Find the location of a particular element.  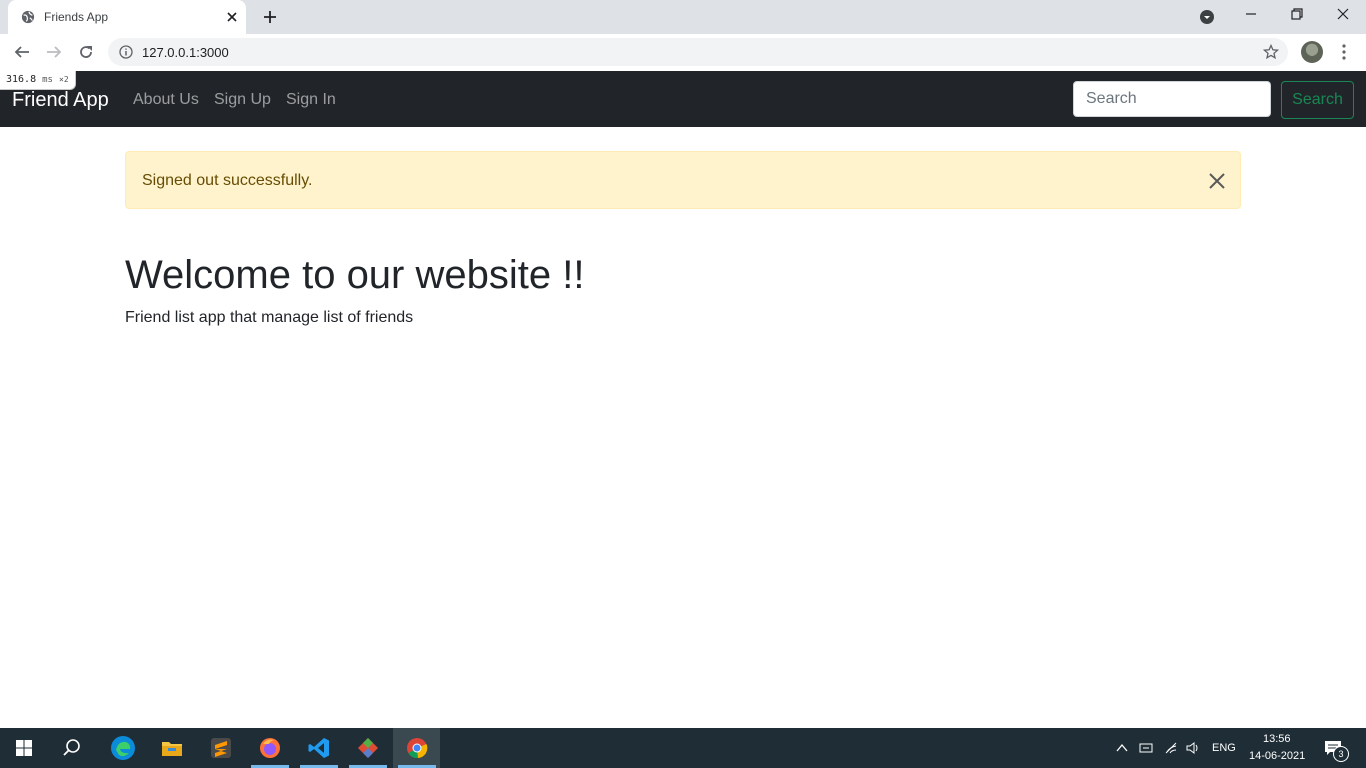

windows-taskbar: ENG 13:56 14-06-2021 is located at coordinates (683, 748).